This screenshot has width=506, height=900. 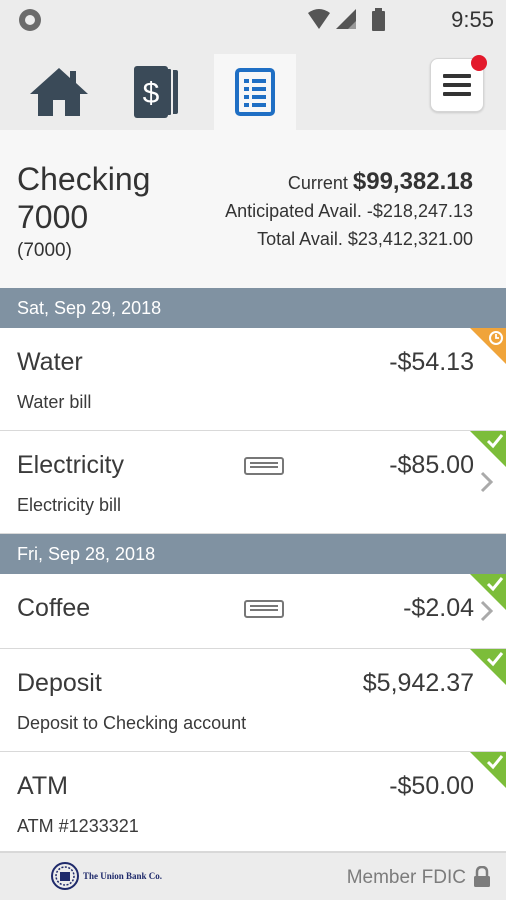 What do you see at coordinates (253, 482) in the screenshot?
I see `transaction-row: Electricity Electricity bill -$85.00` at bounding box center [253, 482].